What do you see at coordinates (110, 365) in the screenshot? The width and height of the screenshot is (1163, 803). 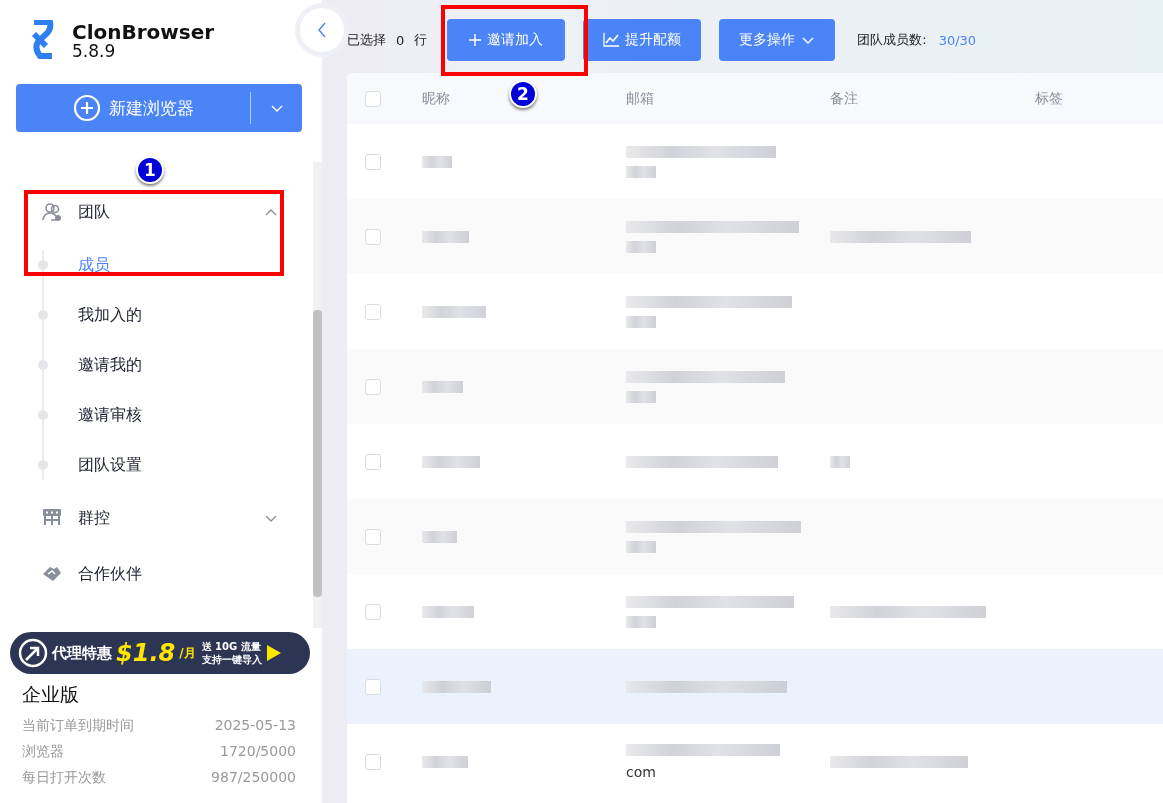 I see `submenu-item: 邀请我的` at bounding box center [110, 365].